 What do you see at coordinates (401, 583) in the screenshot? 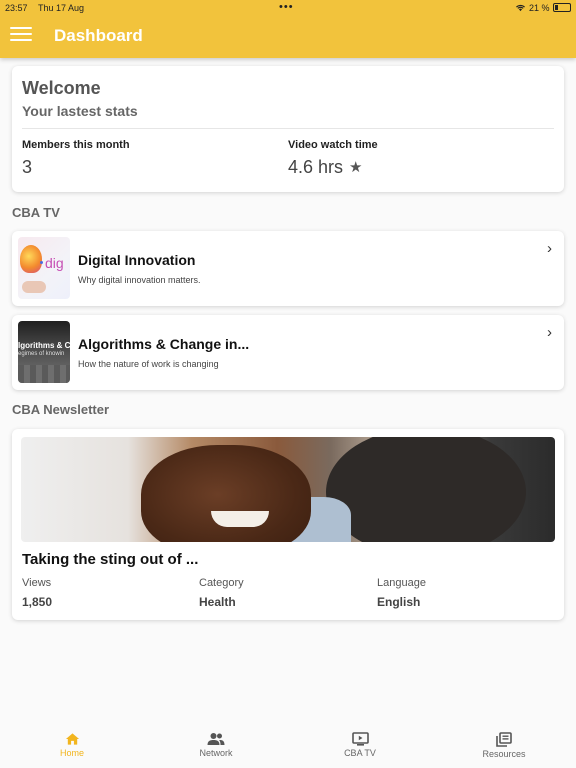
I see `language-label: Language` at bounding box center [401, 583].